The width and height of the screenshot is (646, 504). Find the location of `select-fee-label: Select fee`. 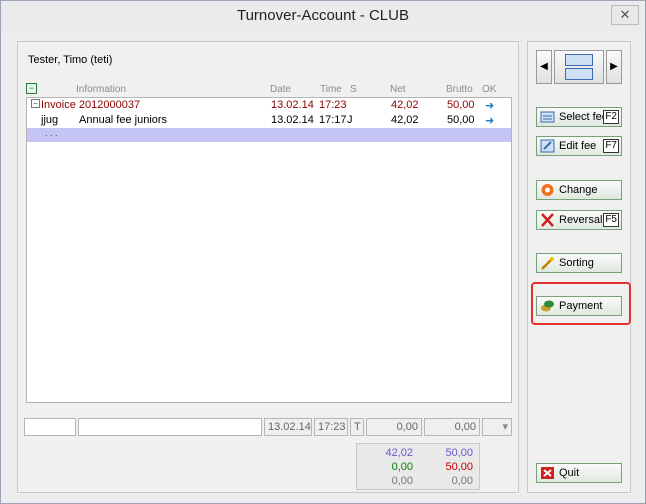

select-fee-label: Select fee is located at coordinates (583, 117).